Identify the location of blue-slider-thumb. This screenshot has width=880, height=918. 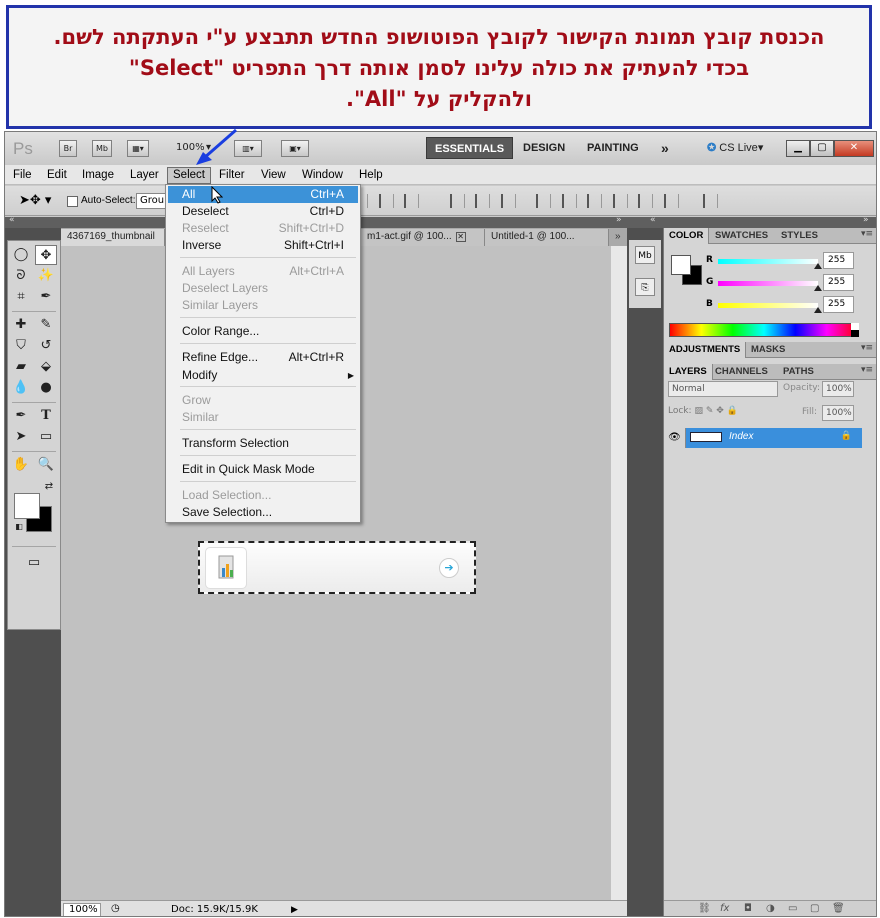
(818, 310).